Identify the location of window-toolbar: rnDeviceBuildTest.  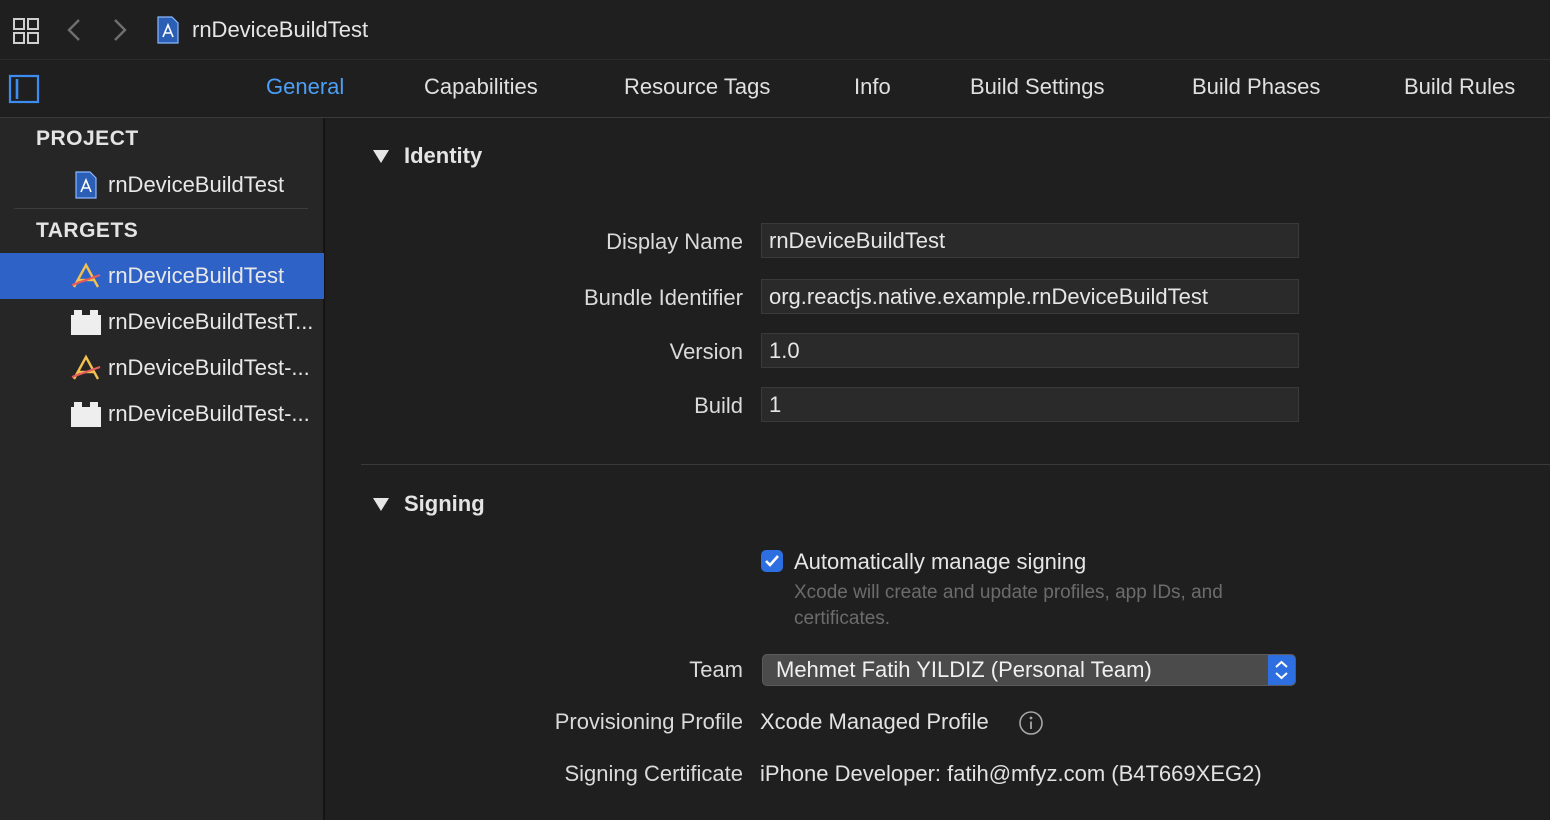
(775, 30).